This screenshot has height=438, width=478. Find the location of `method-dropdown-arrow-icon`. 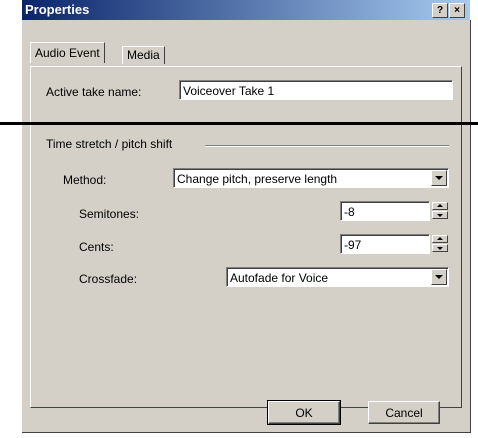

method-dropdown-arrow-icon is located at coordinates (439, 178).